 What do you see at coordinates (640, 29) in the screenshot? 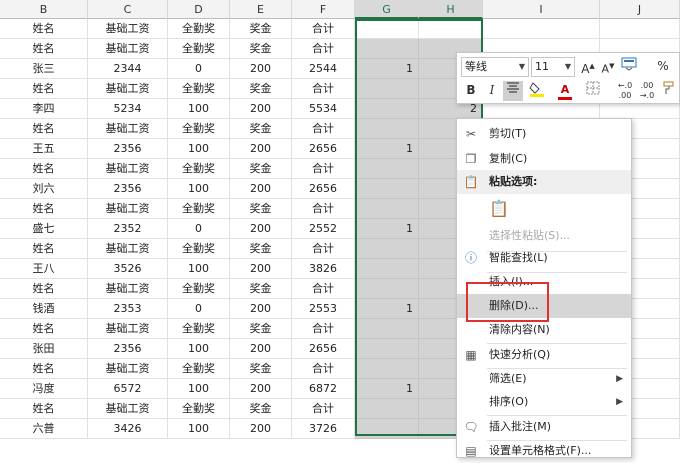
I see `cell-j` at bounding box center [640, 29].